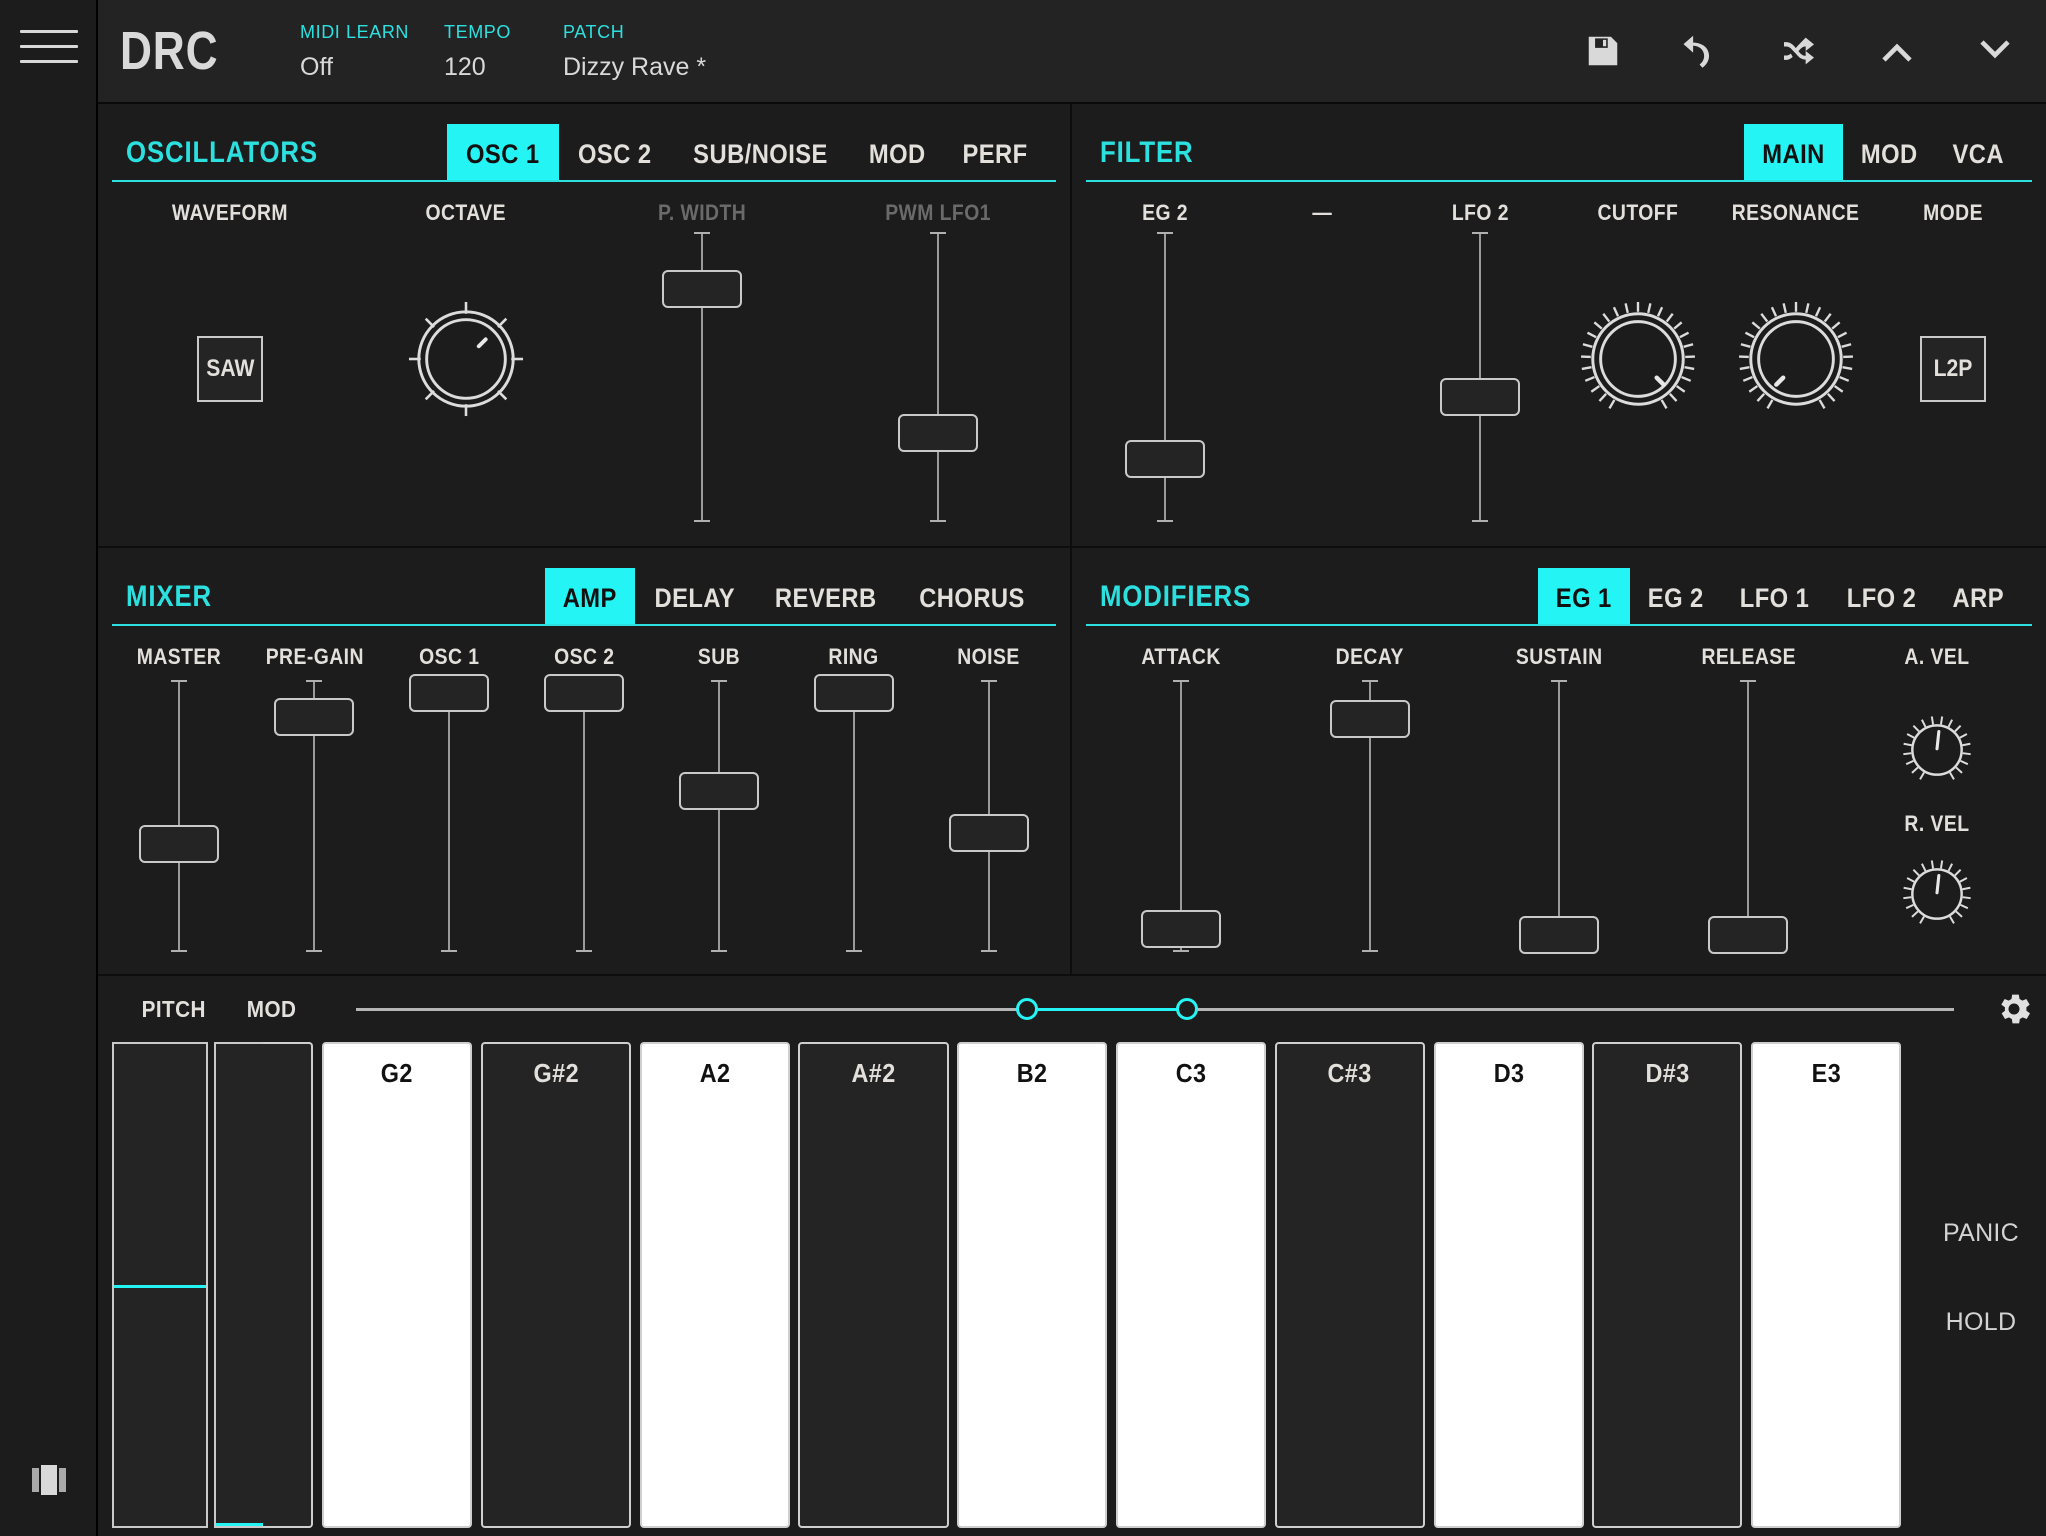  What do you see at coordinates (995, 152) in the screenshot?
I see `tab-perf: PERF` at bounding box center [995, 152].